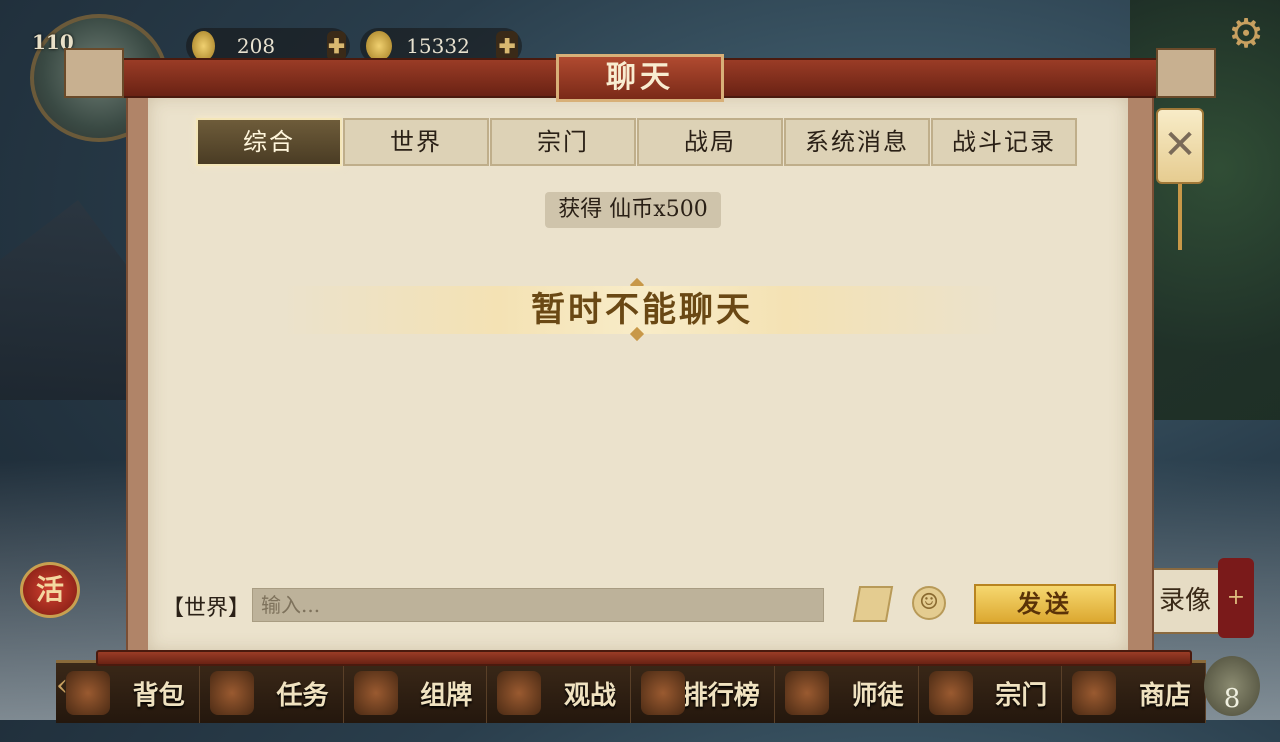 The image size is (1280, 742). What do you see at coordinates (663, 693) in the screenshot?
I see `ranking-icon` at bounding box center [663, 693].